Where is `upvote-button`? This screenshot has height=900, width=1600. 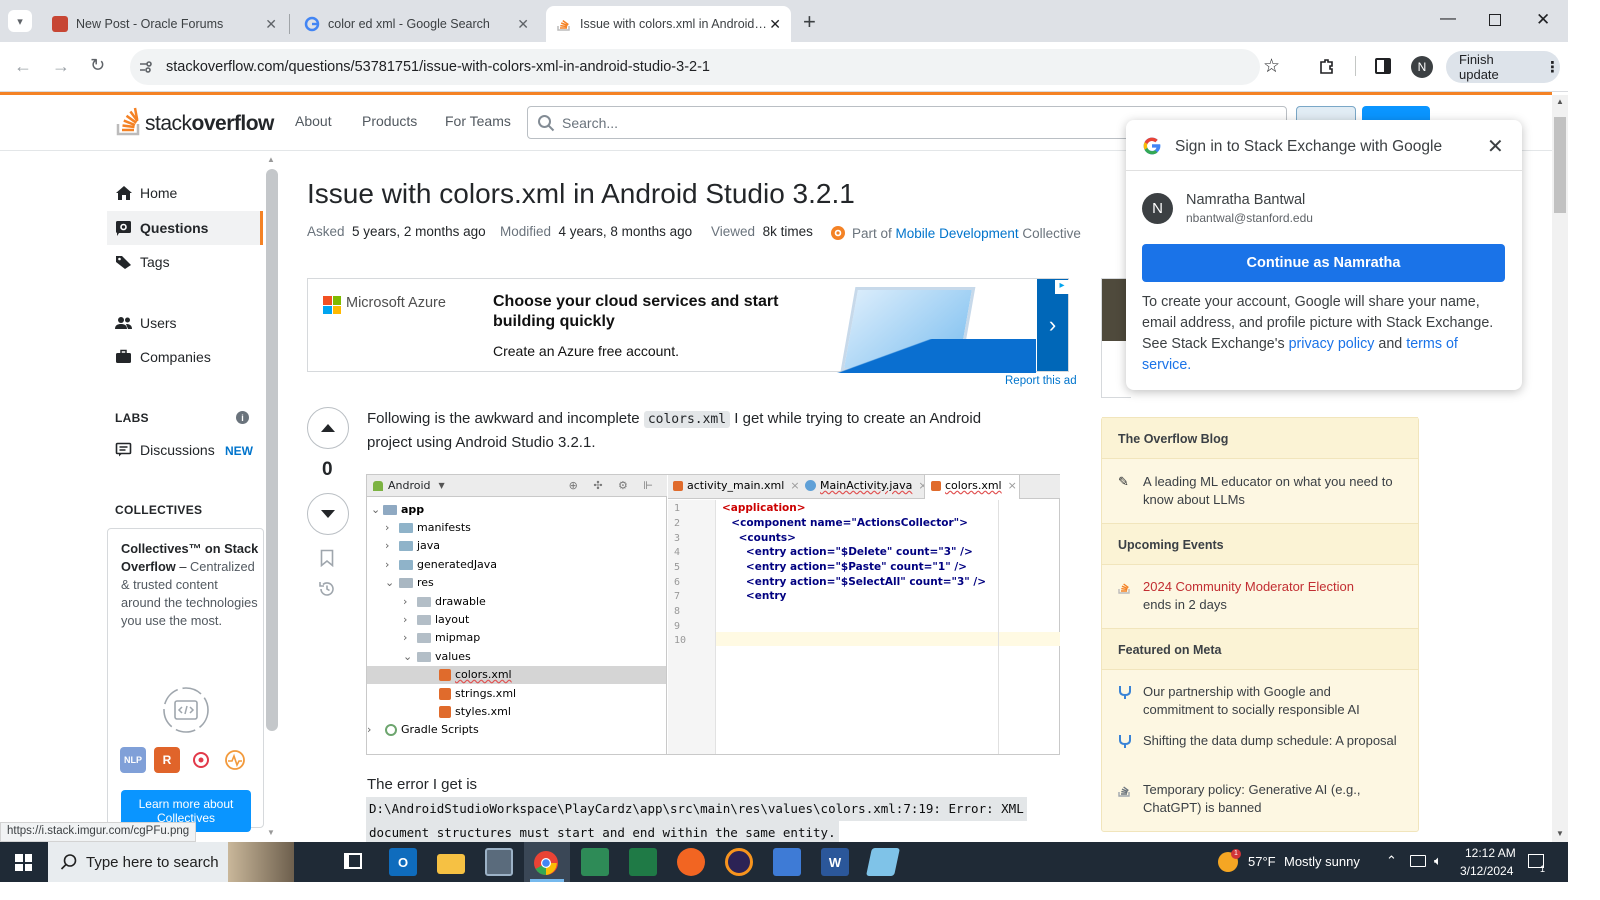 upvote-button is located at coordinates (328, 428).